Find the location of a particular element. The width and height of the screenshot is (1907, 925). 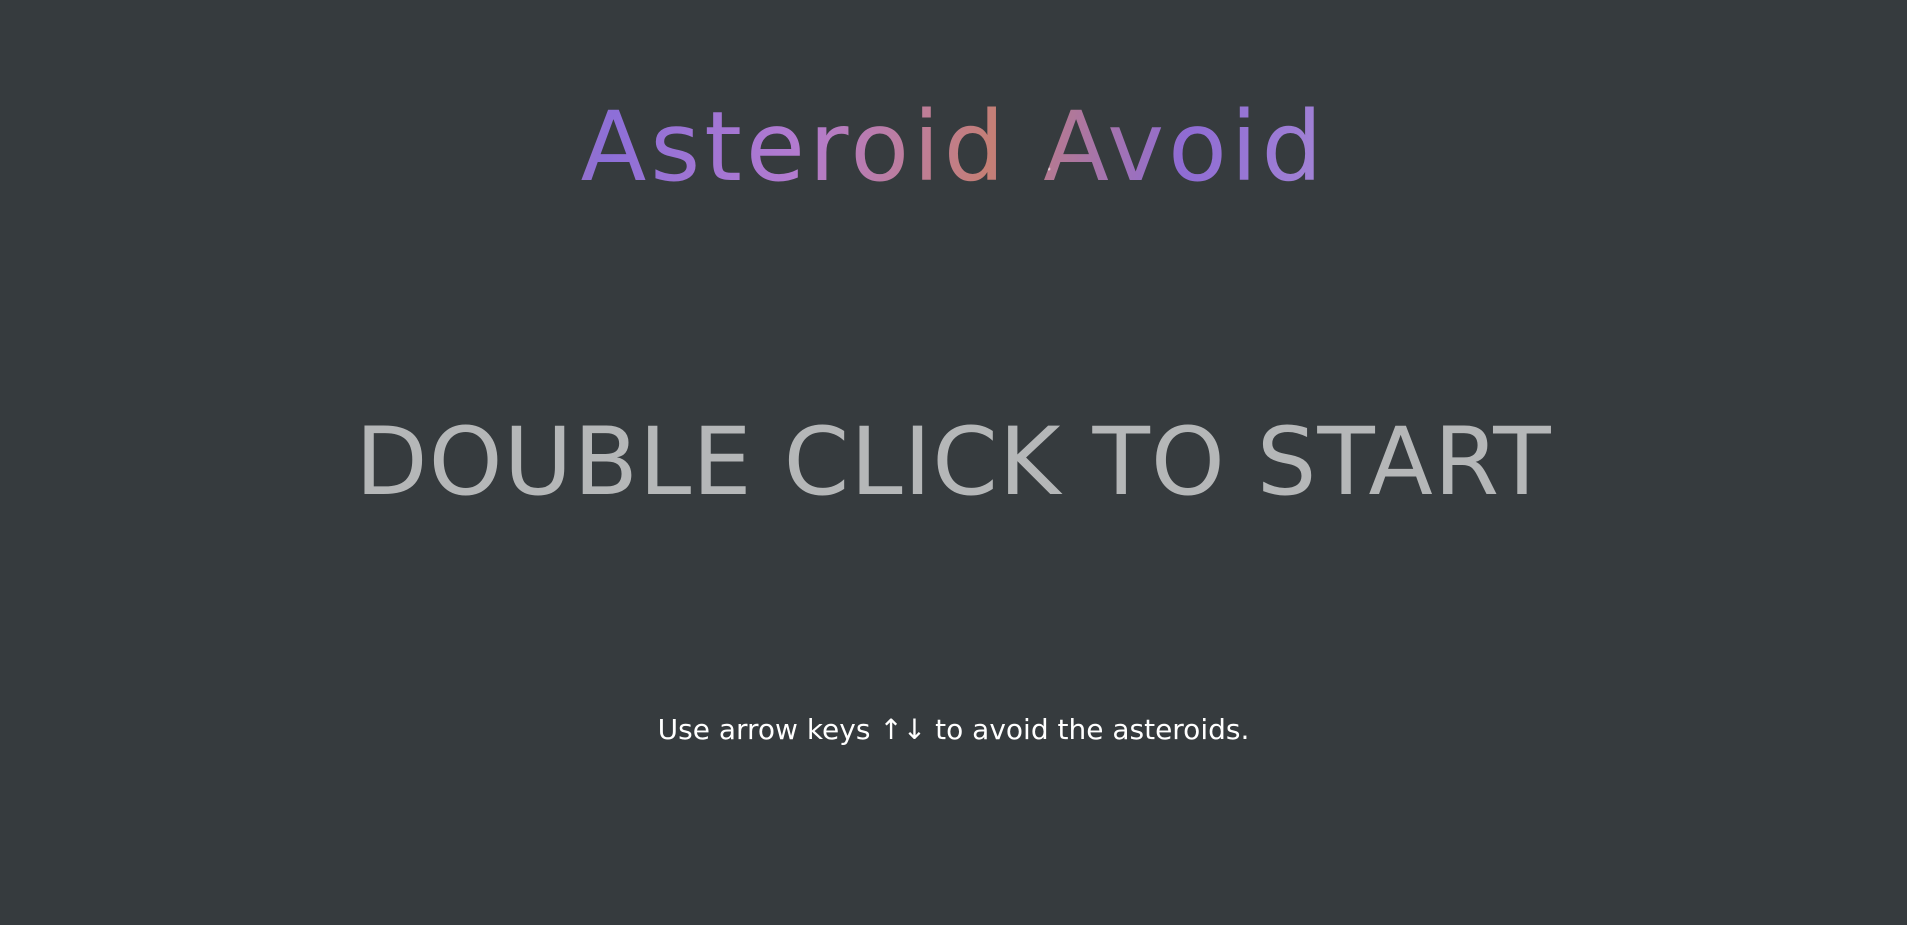

start-prompt: DOUBLE CLICK TO START is located at coordinates (953, 463).